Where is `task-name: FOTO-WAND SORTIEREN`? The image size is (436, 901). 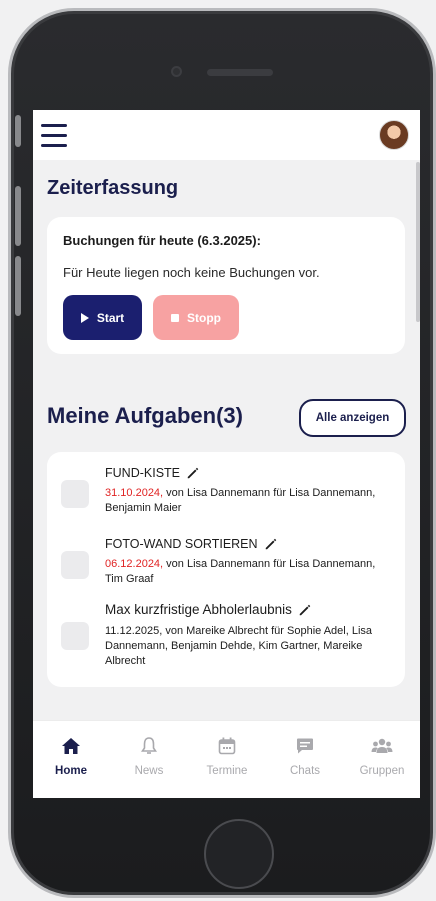 task-name: FOTO-WAND SORTIEREN is located at coordinates (191, 544).